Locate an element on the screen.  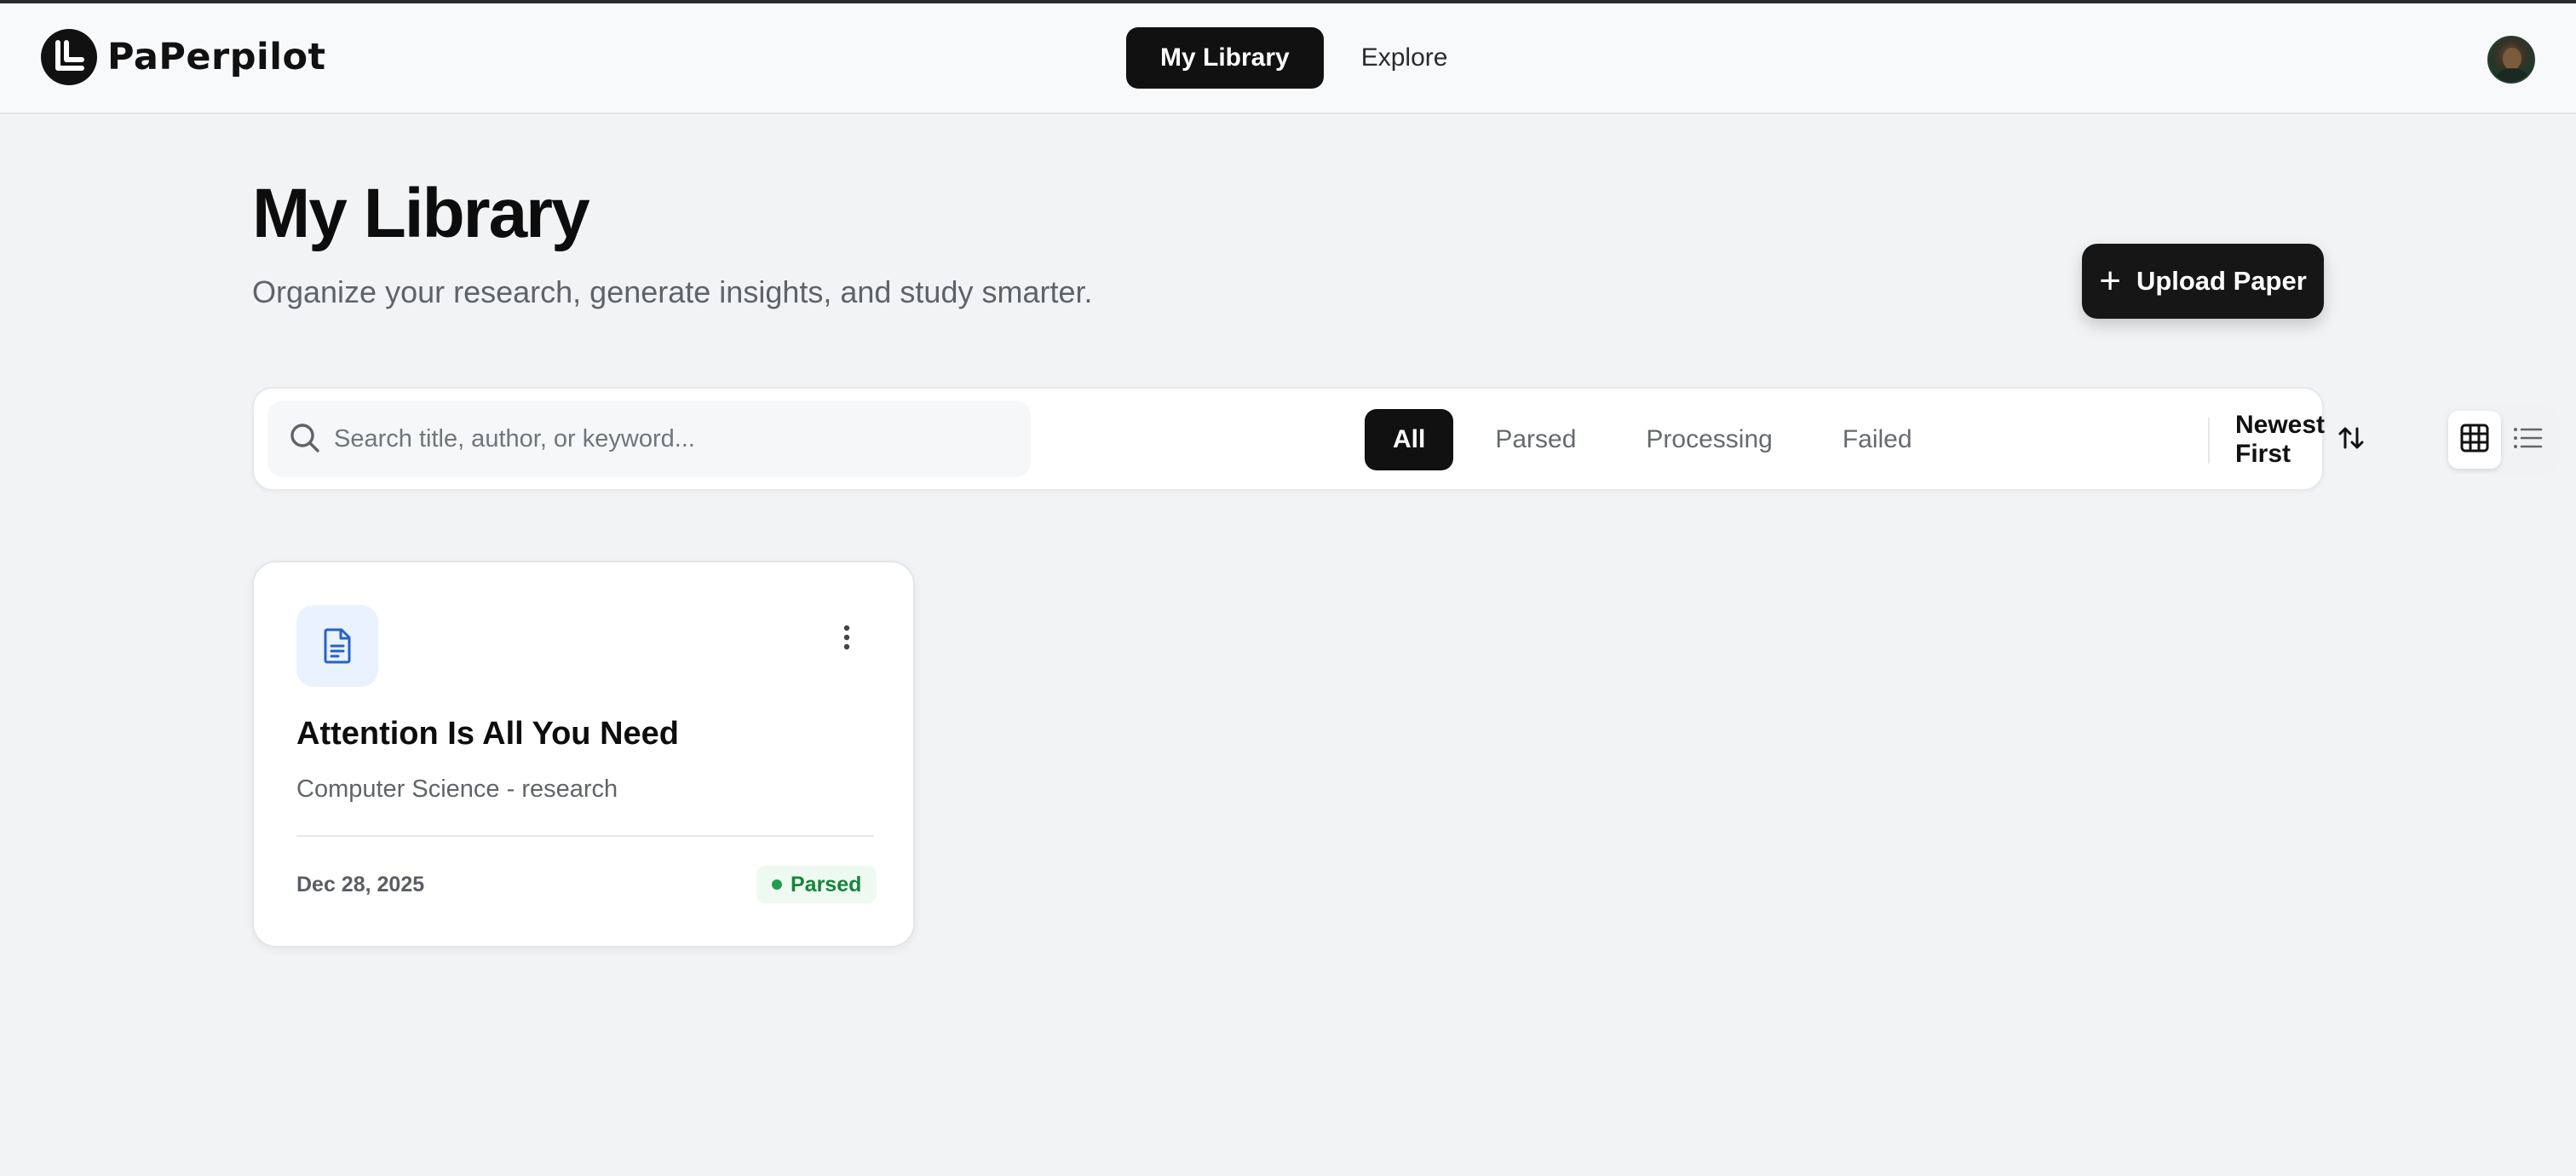
filter-failed: Failed is located at coordinates (1878, 439).